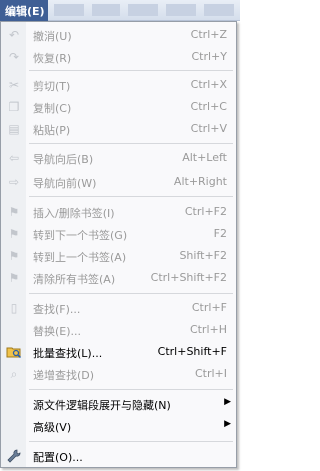 The image size is (320, 471). Describe the element at coordinates (14, 373) in the screenshot. I see `incremental-find-icon: ⌕` at that location.